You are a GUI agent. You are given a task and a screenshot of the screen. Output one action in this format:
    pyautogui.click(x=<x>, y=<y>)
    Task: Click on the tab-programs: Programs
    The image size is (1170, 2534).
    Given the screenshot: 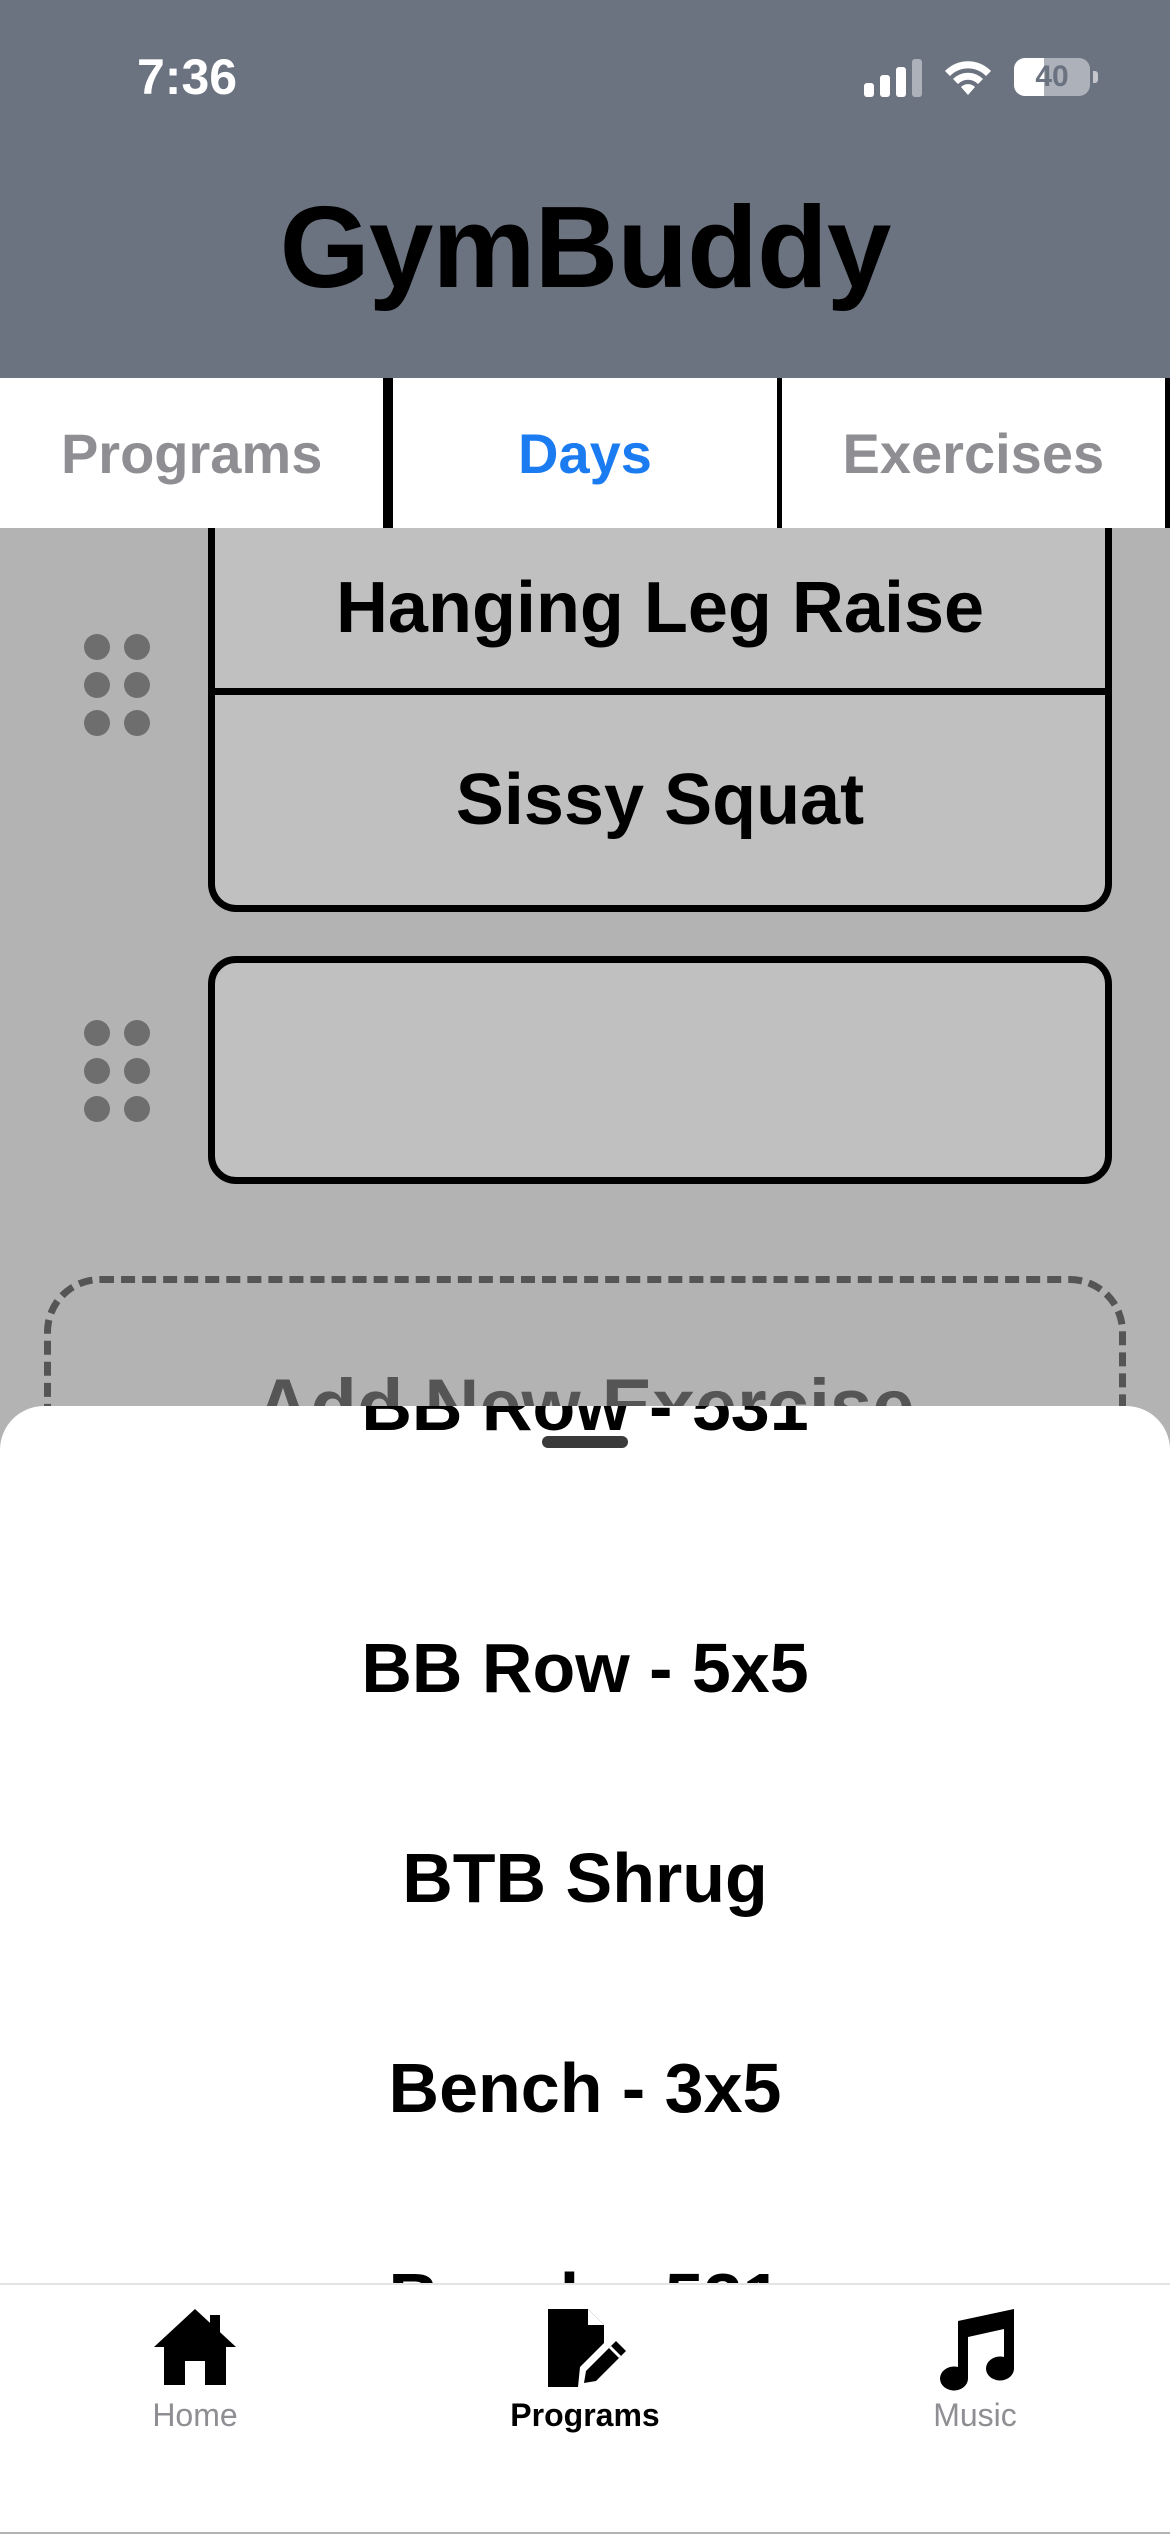 What is the action you would take?
    pyautogui.click(x=194, y=453)
    